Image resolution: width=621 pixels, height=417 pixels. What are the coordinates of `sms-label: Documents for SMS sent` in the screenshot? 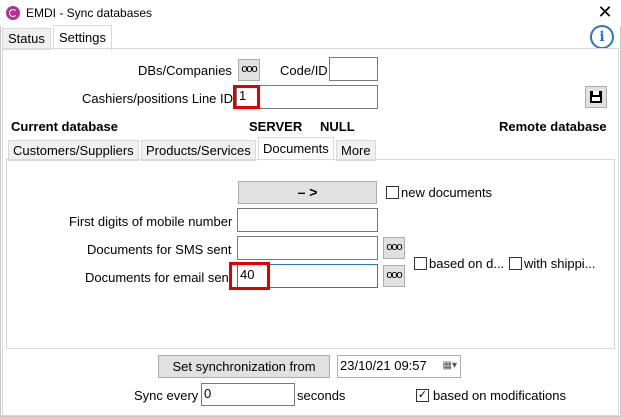 It's located at (159, 249).